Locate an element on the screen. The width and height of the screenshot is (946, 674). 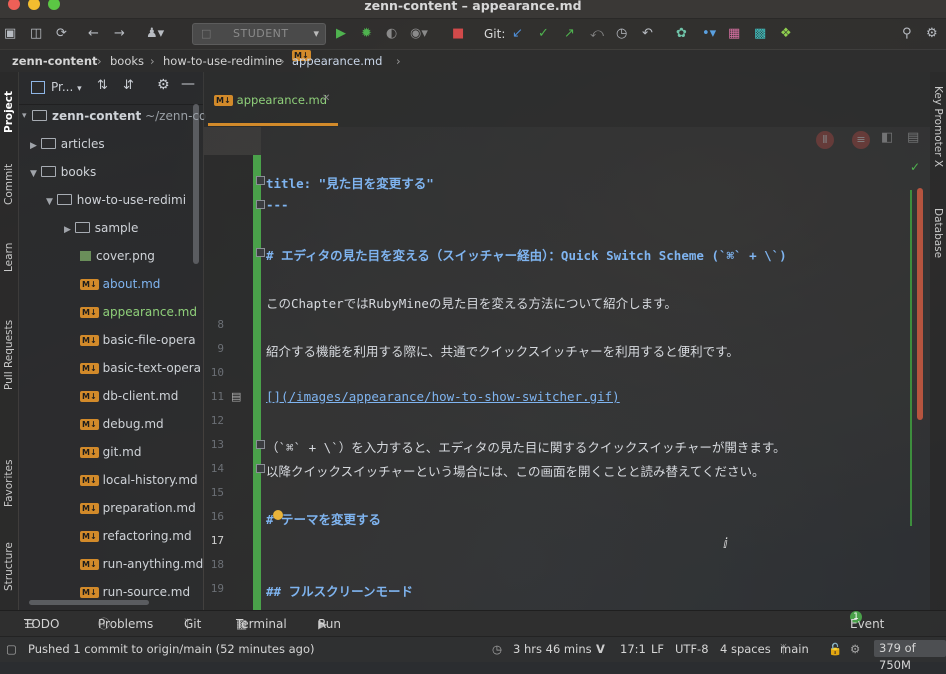
forward-arrow-icon: → is located at coordinates (119, 34).